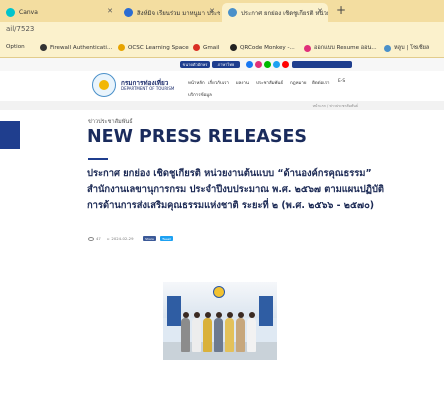 The image size is (444, 412). I want to click on font-size-button: ขนาดตัวอักษร, so click(195, 64).